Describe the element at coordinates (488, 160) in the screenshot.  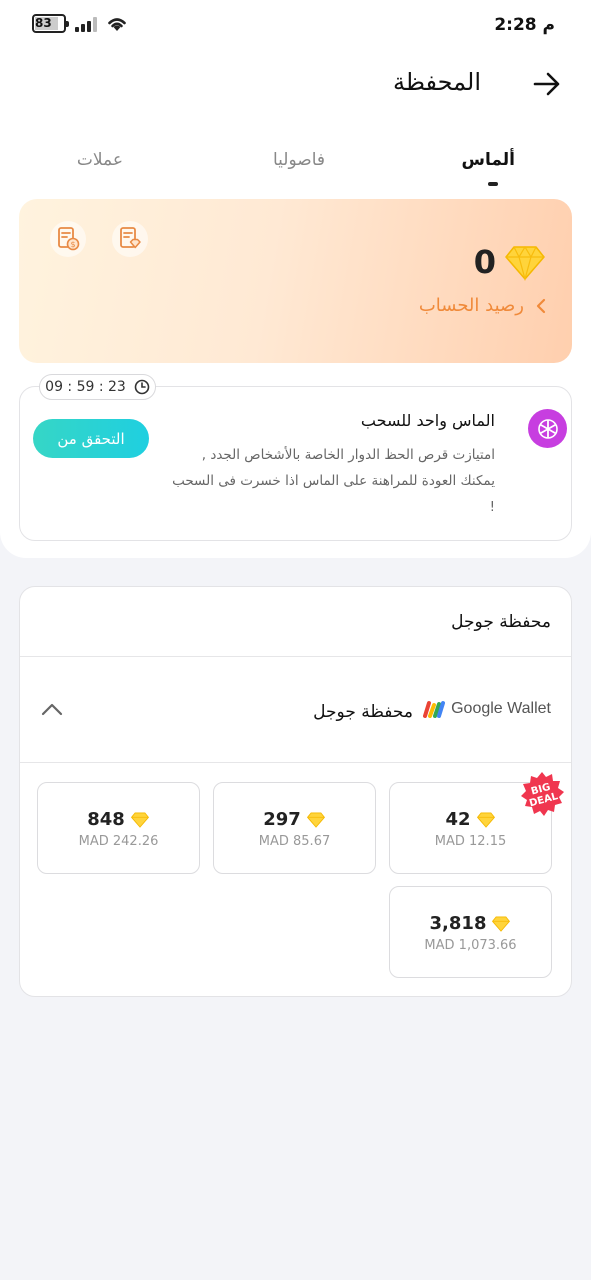
I see `tab-diamonds: ألماس` at that location.